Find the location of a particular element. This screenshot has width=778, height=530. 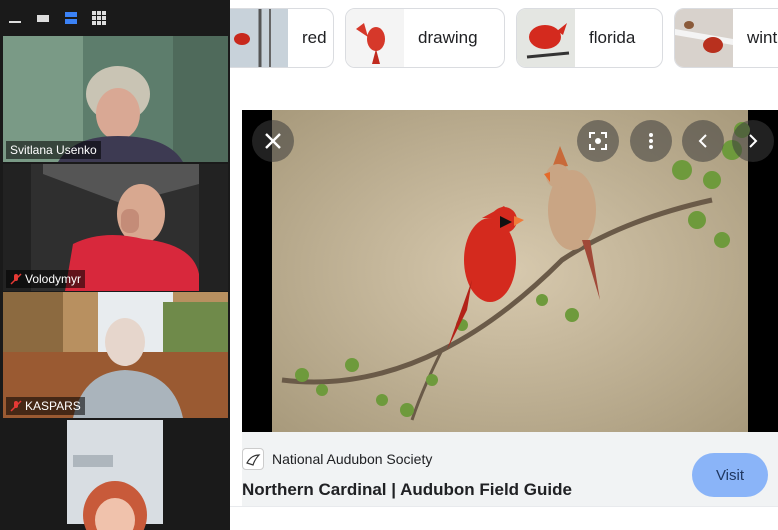

speaker-view-icon is located at coordinates (71, 18).